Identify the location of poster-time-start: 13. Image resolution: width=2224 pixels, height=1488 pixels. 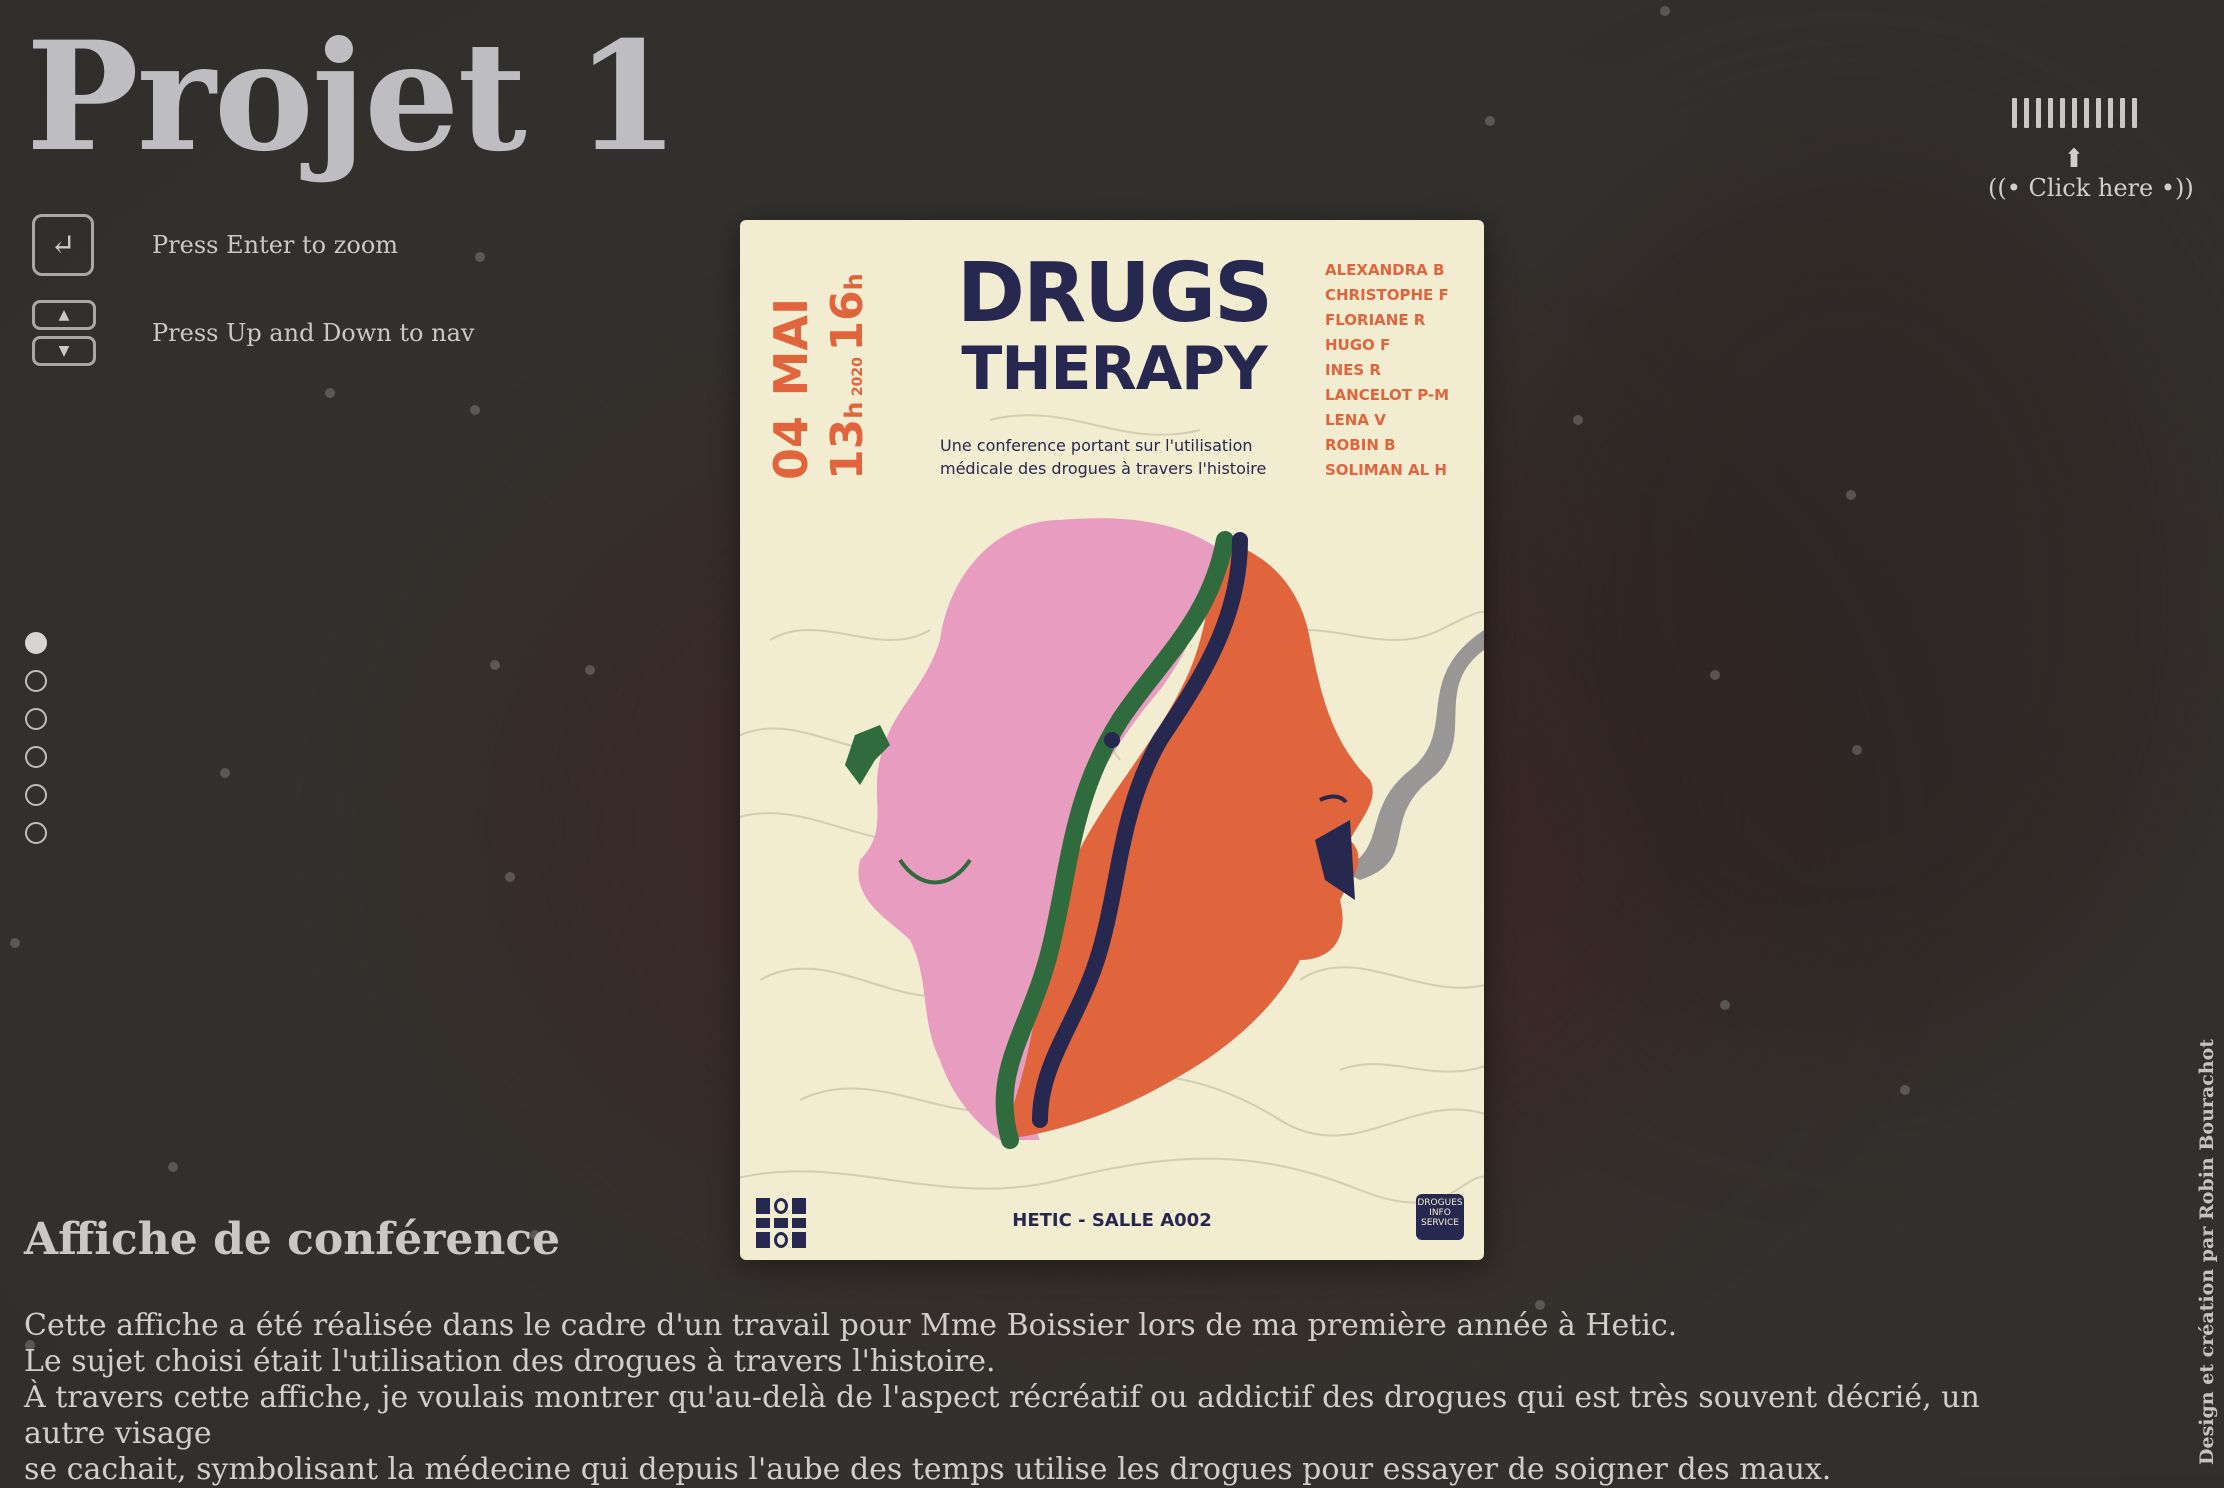
(847, 449).